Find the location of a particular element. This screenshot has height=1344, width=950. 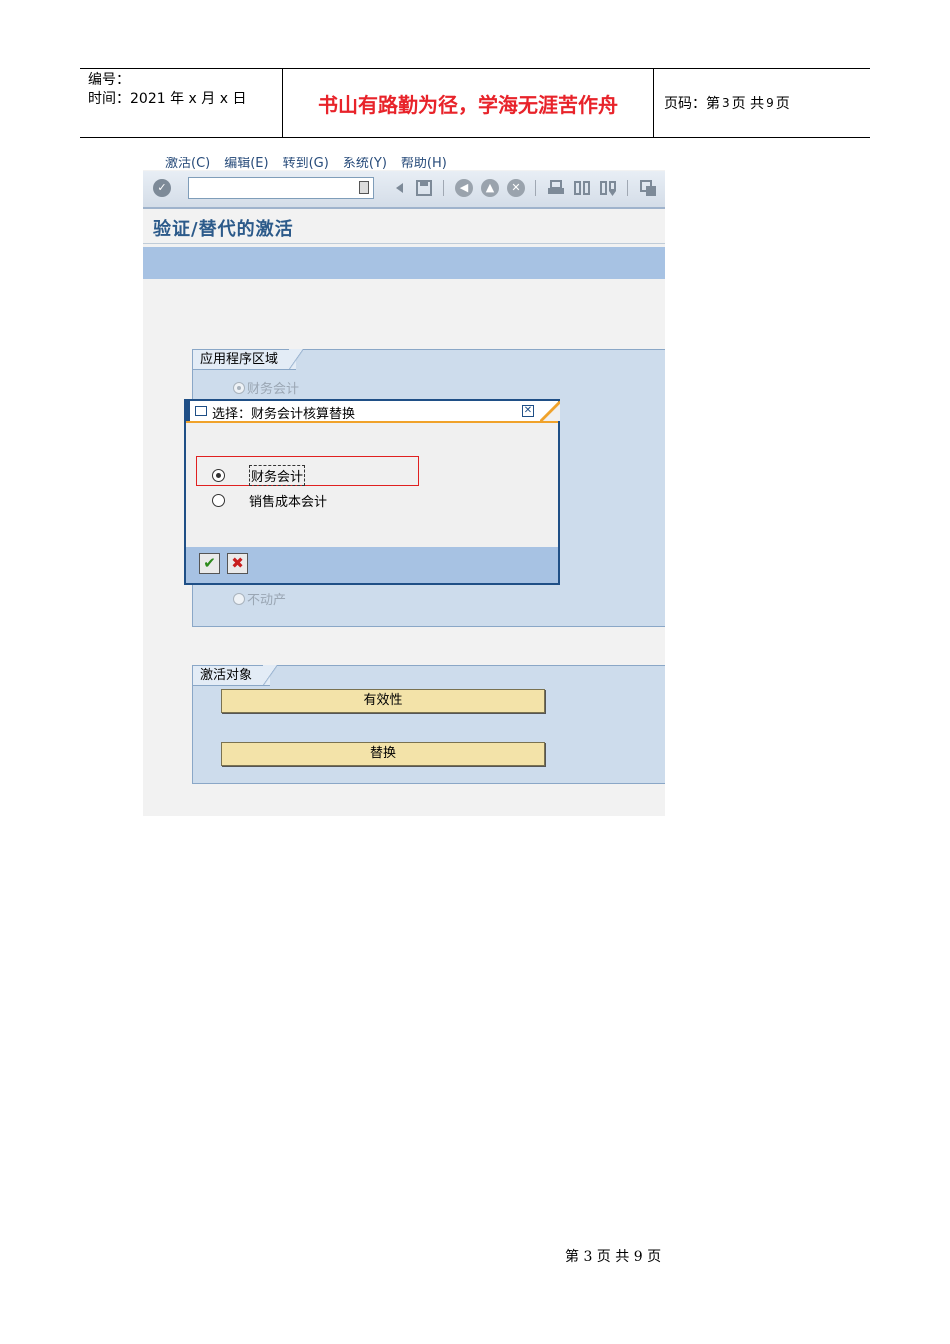

option-financial-accounting: 财务会计 is located at coordinates (259, 475).